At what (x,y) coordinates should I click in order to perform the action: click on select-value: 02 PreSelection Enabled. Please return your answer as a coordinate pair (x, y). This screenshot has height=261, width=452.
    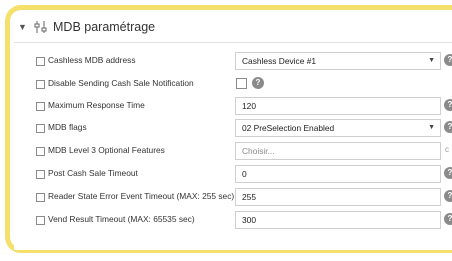
    Looking at the image, I should click on (288, 128).